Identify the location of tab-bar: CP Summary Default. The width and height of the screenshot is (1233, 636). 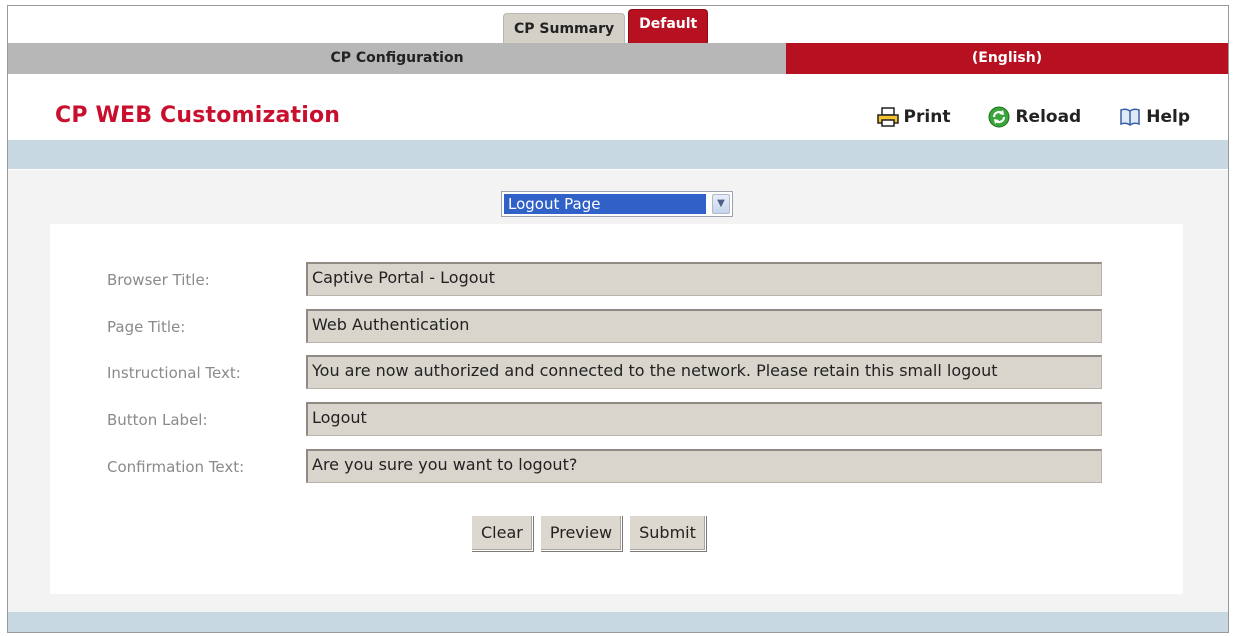
(606, 25).